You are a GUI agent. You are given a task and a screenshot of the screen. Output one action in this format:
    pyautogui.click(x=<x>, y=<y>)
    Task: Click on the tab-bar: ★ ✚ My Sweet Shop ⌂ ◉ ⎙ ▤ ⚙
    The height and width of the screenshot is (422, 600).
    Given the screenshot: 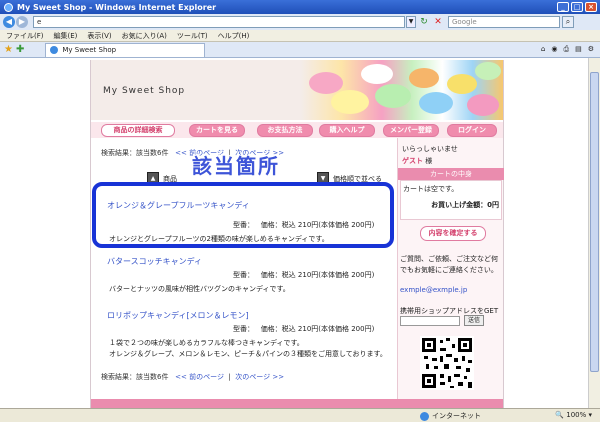 What is the action you would take?
    pyautogui.click(x=300, y=50)
    